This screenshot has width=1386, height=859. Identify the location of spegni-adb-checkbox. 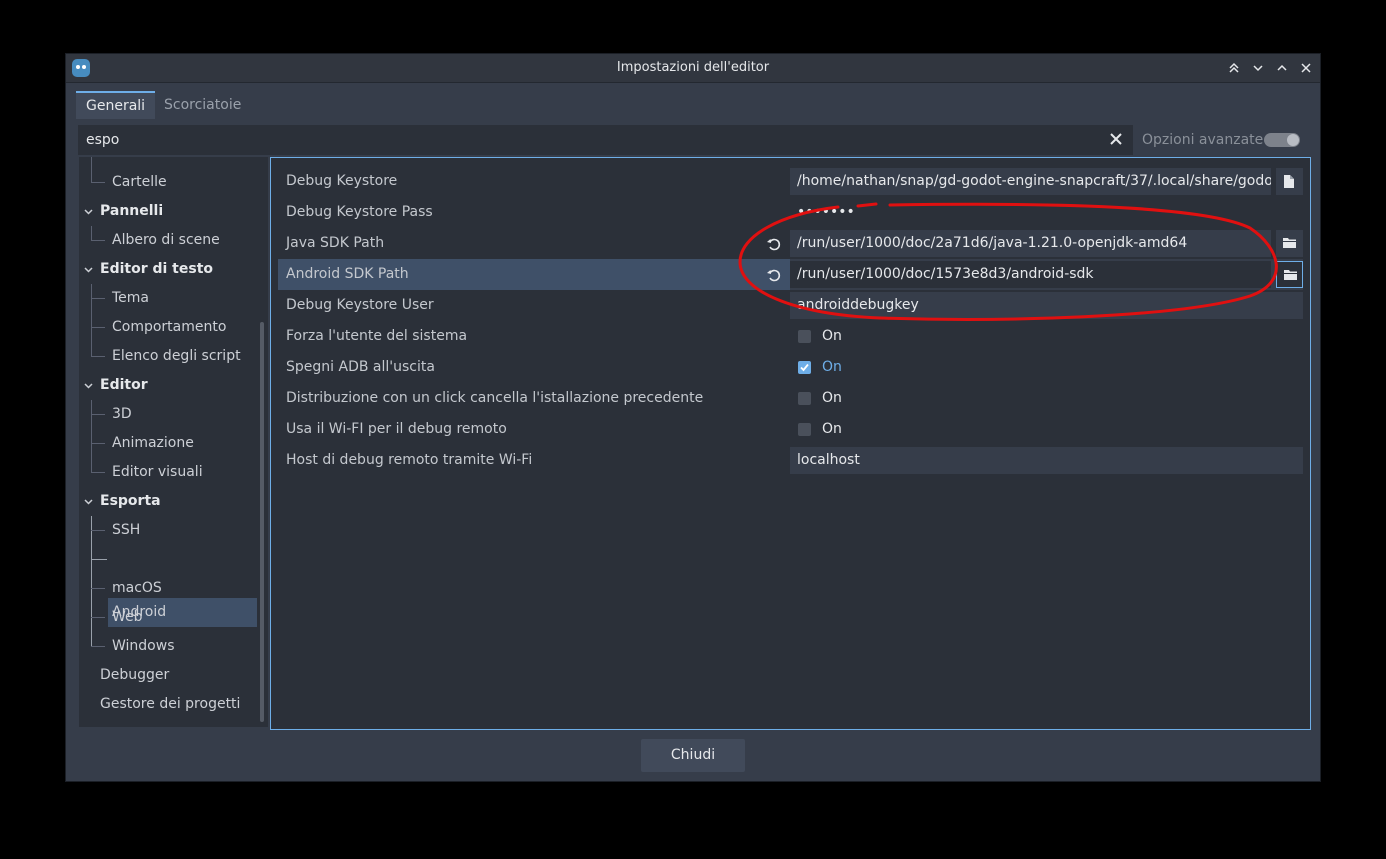
(804, 367).